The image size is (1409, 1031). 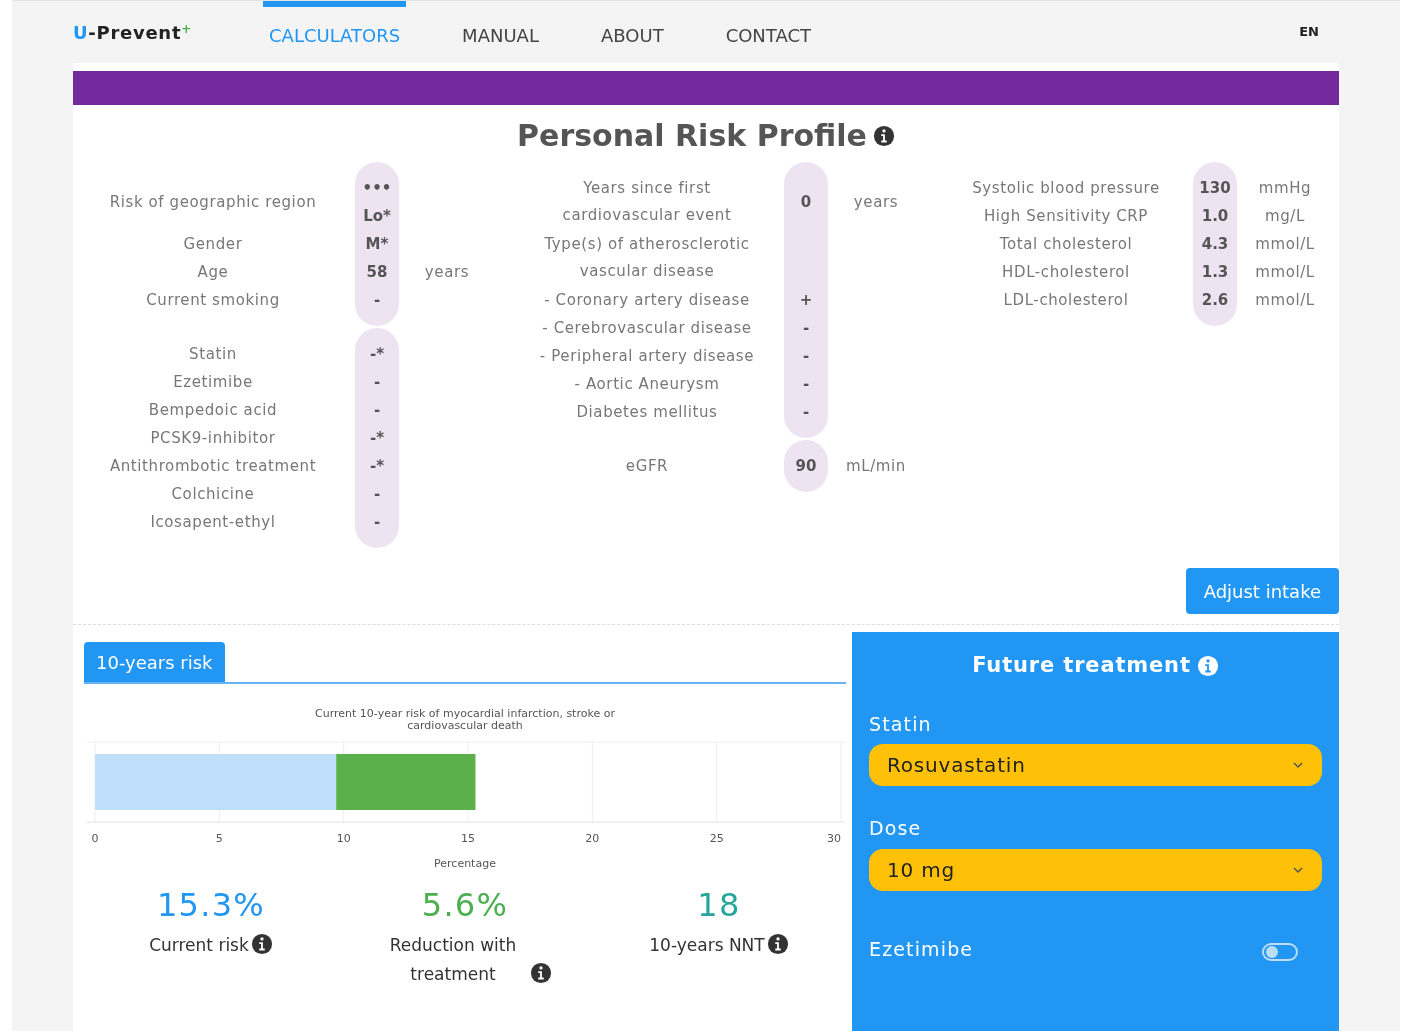 What do you see at coordinates (1215, 244) in the screenshot?
I see `field-value: 4.3` at bounding box center [1215, 244].